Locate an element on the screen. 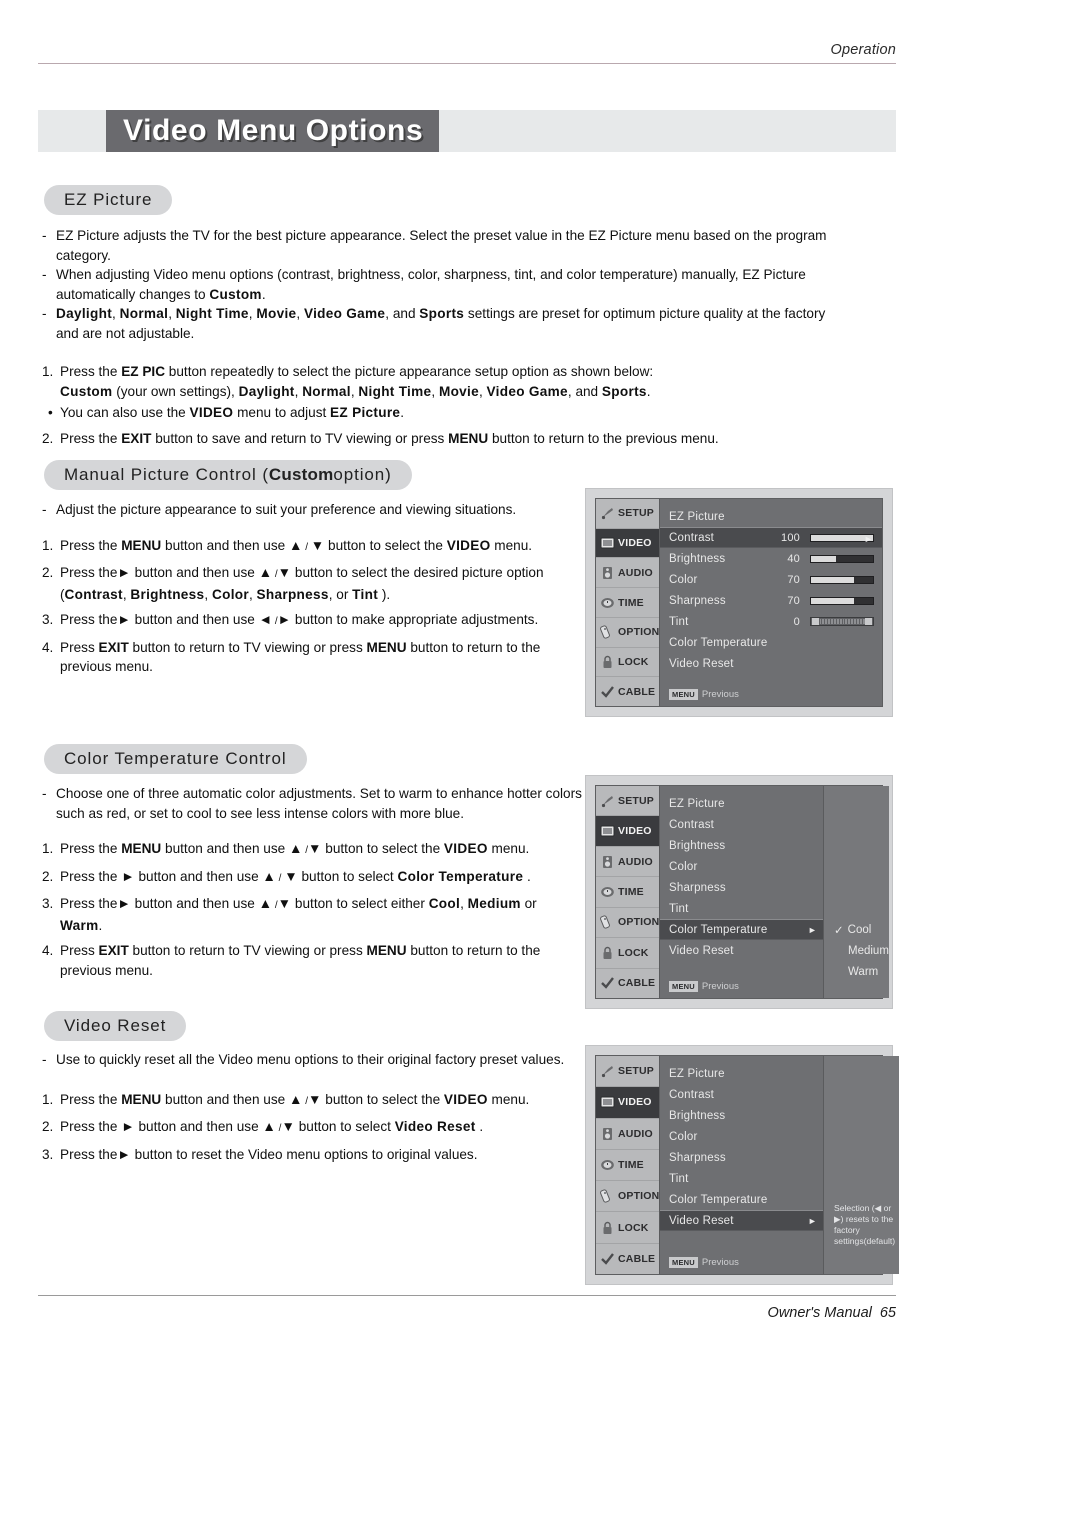 This screenshot has height=1528, width=1080. sharpness-slider is located at coordinates (842, 600).